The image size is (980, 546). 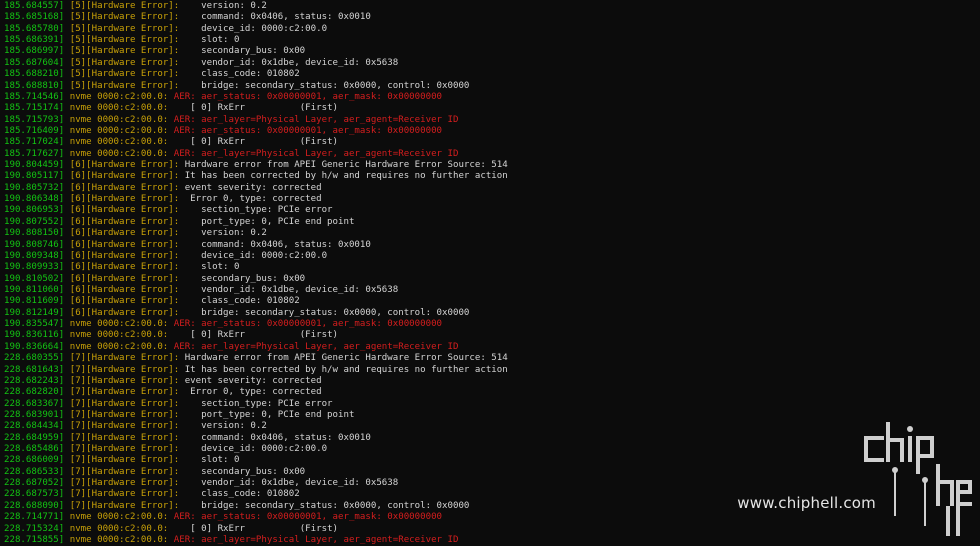 What do you see at coordinates (34, 85) in the screenshot?
I see `log-timestamp: 185.688810]` at bounding box center [34, 85].